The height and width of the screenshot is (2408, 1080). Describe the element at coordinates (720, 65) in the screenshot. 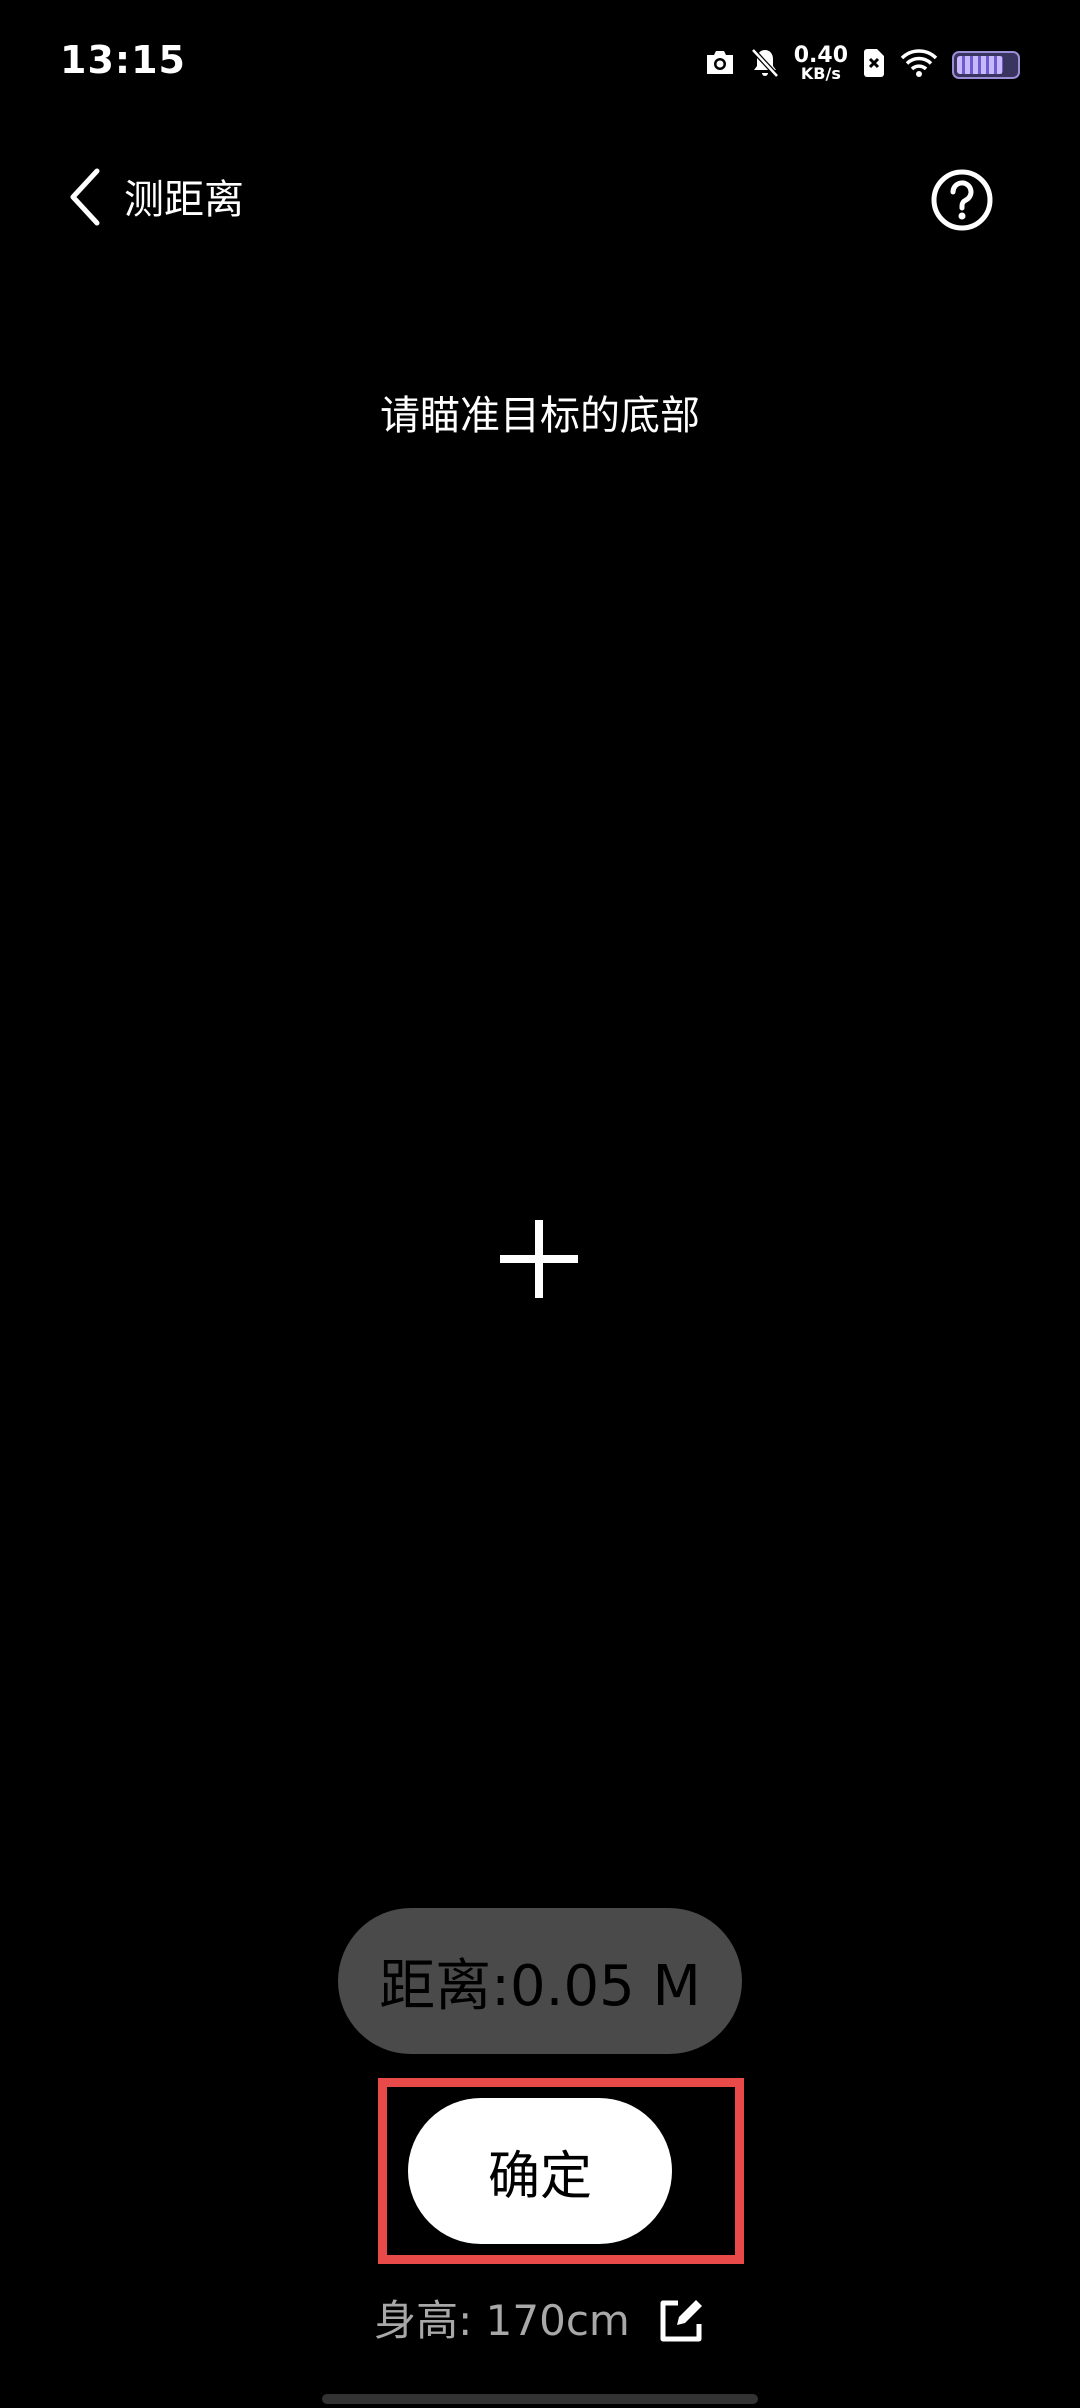

I see `camera-icon` at that location.